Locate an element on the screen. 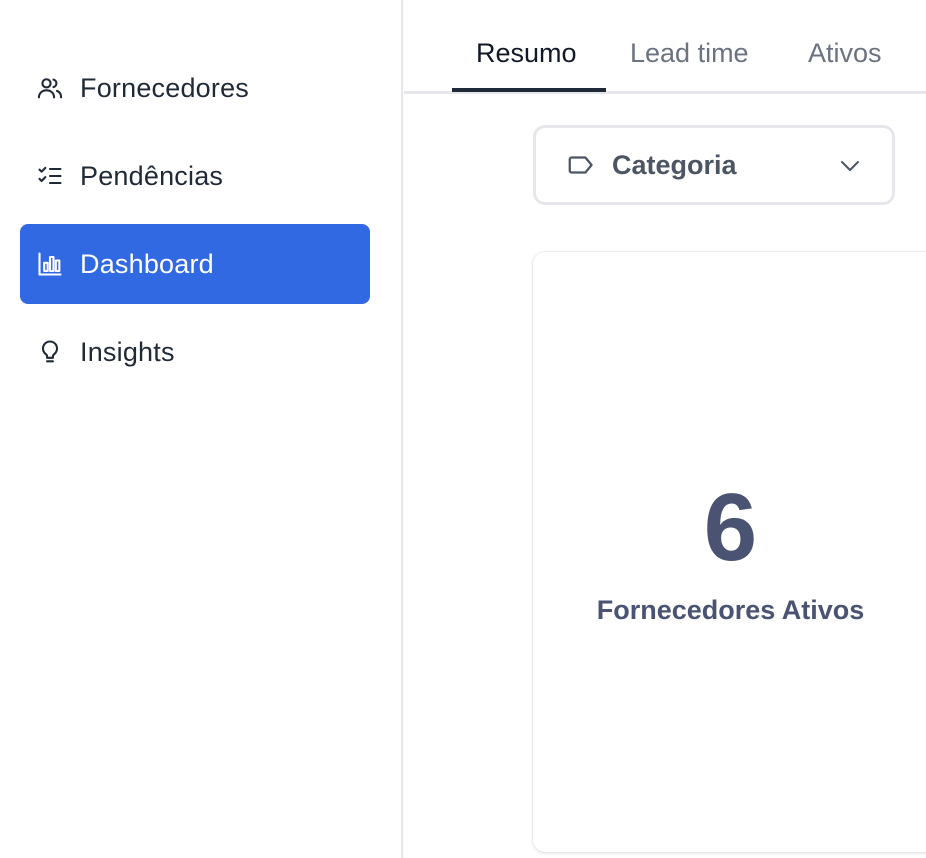 This screenshot has width=926, height=858. sidebar-item-label: Fornecedores is located at coordinates (164, 87).